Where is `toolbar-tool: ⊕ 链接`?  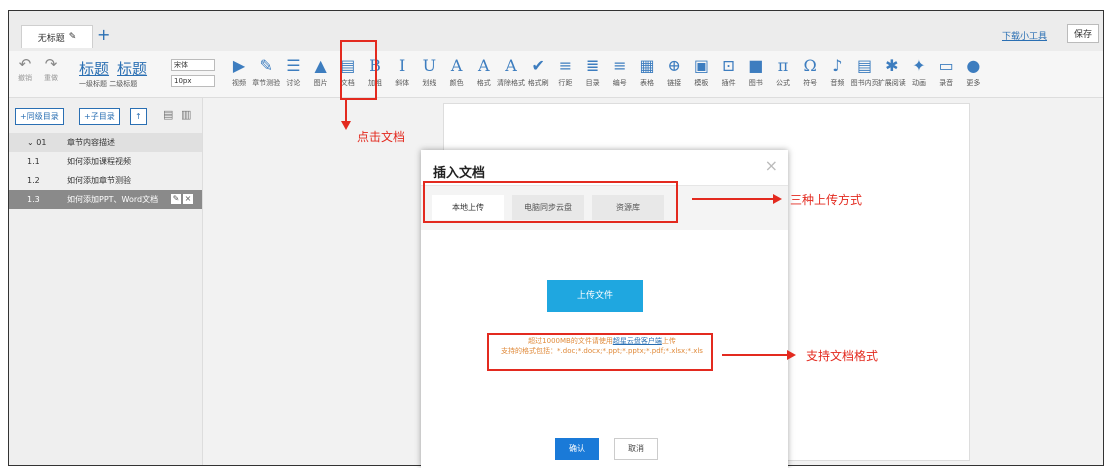
toolbar-tool: ⊕ 链接 is located at coordinates (674, 71).